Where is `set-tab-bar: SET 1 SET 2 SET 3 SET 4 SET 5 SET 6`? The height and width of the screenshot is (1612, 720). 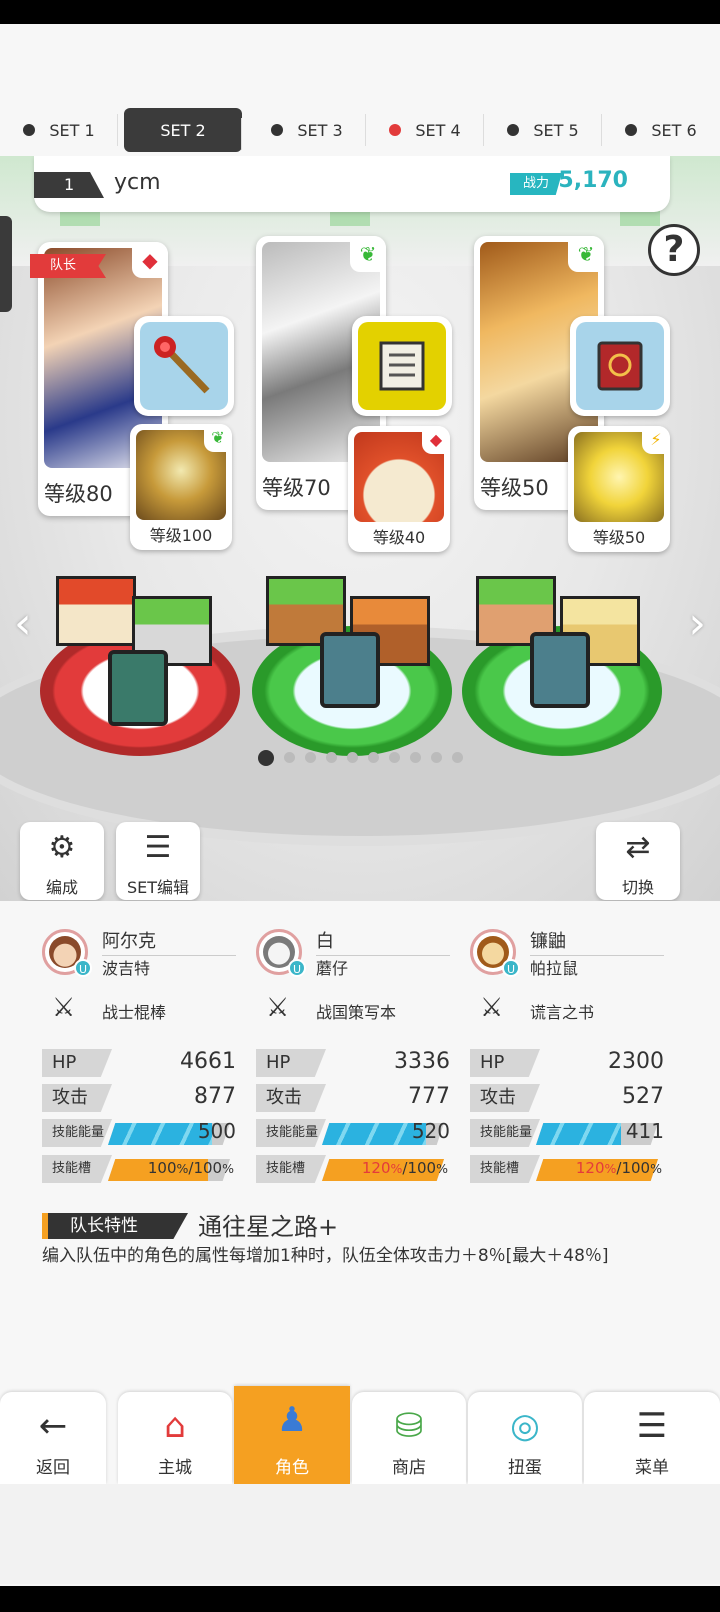 set-tab-bar: SET 1 SET 2 SET 3 SET 4 SET 5 SET 6 is located at coordinates (360, 130).